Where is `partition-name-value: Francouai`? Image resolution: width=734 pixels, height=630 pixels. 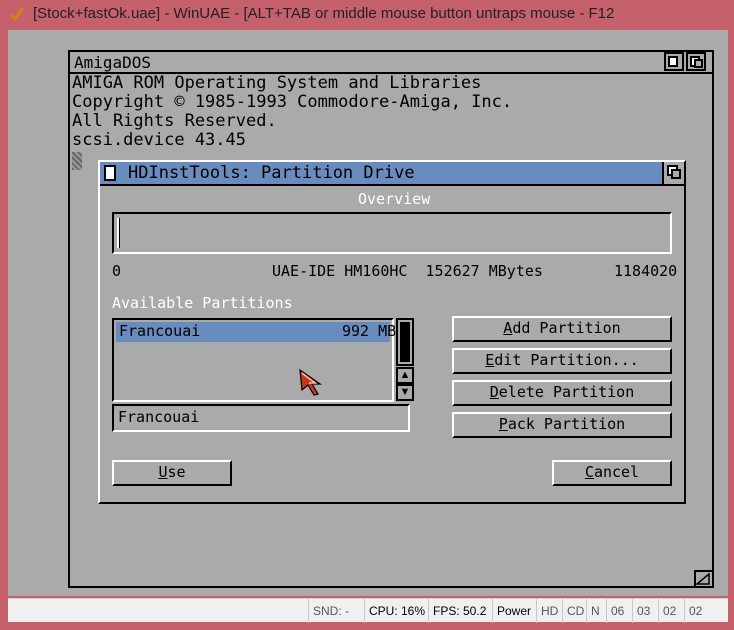
partition-name-value: Francouai is located at coordinates (159, 417).